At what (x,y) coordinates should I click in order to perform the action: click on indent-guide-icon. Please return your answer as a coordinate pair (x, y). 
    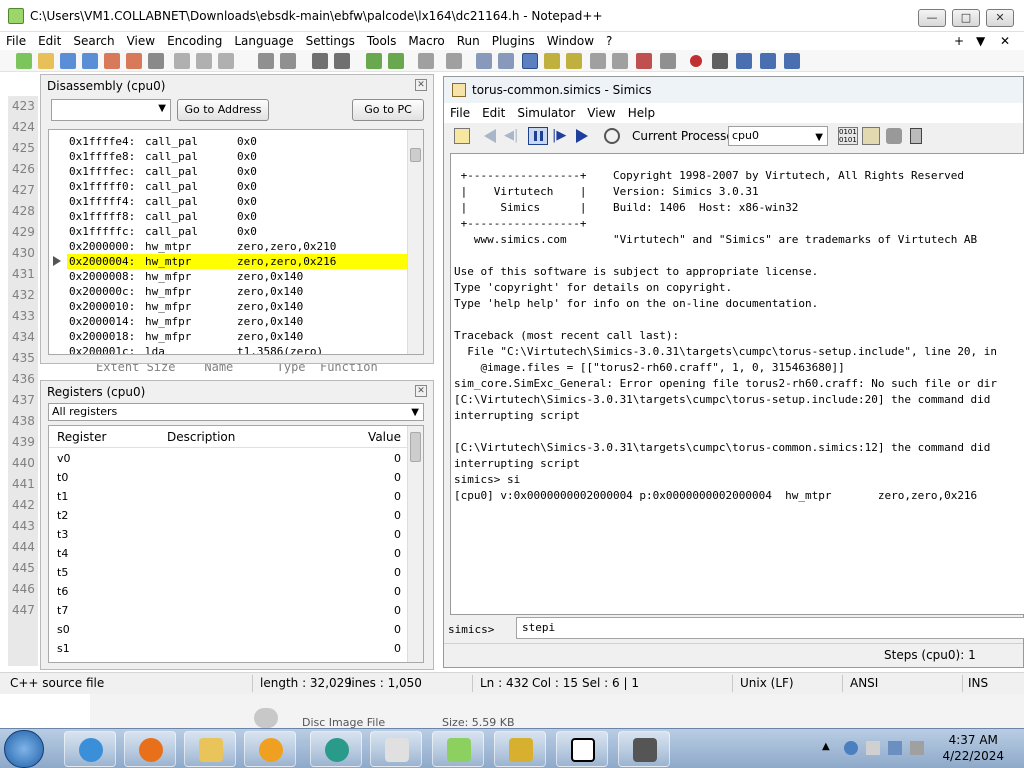
    Looking at the image, I should click on (530, 61).